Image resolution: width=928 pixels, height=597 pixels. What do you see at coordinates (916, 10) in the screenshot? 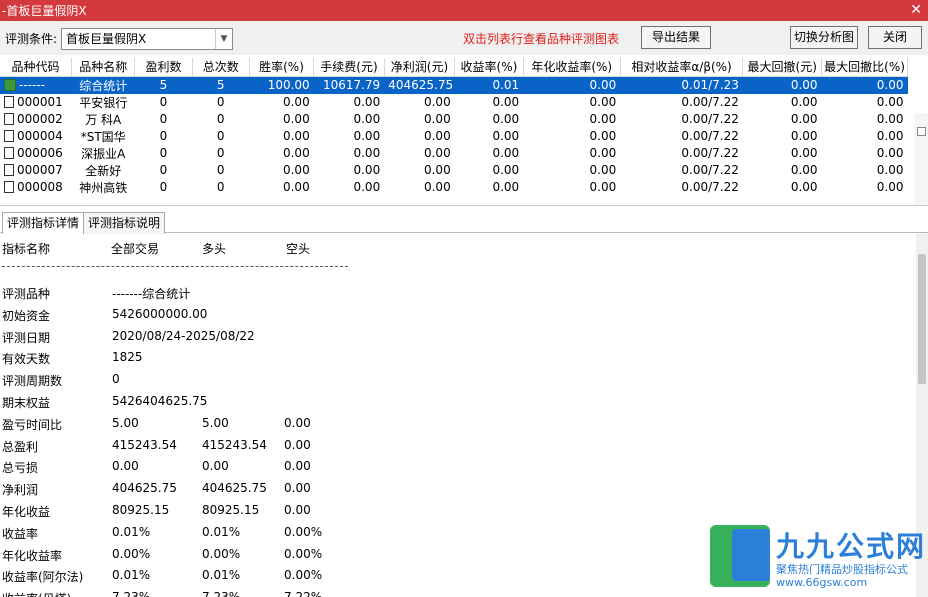
I see `window-close-icon: ✕` at bounding box center [916, 10].